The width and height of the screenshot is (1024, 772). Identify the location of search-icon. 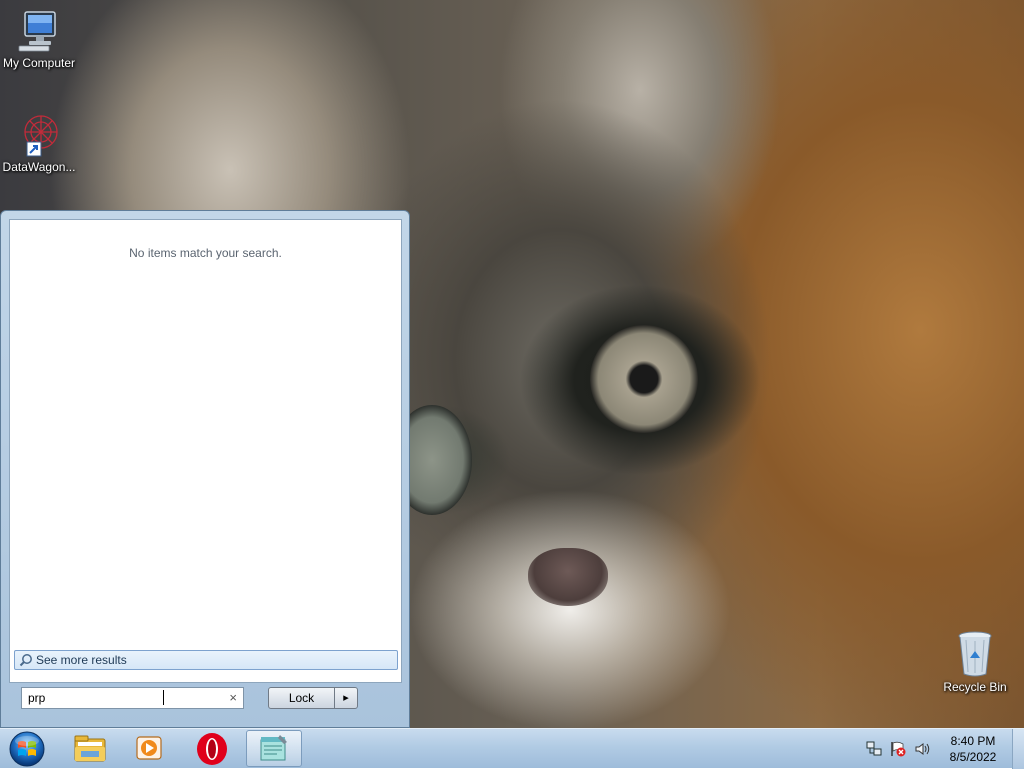
(26, 660).